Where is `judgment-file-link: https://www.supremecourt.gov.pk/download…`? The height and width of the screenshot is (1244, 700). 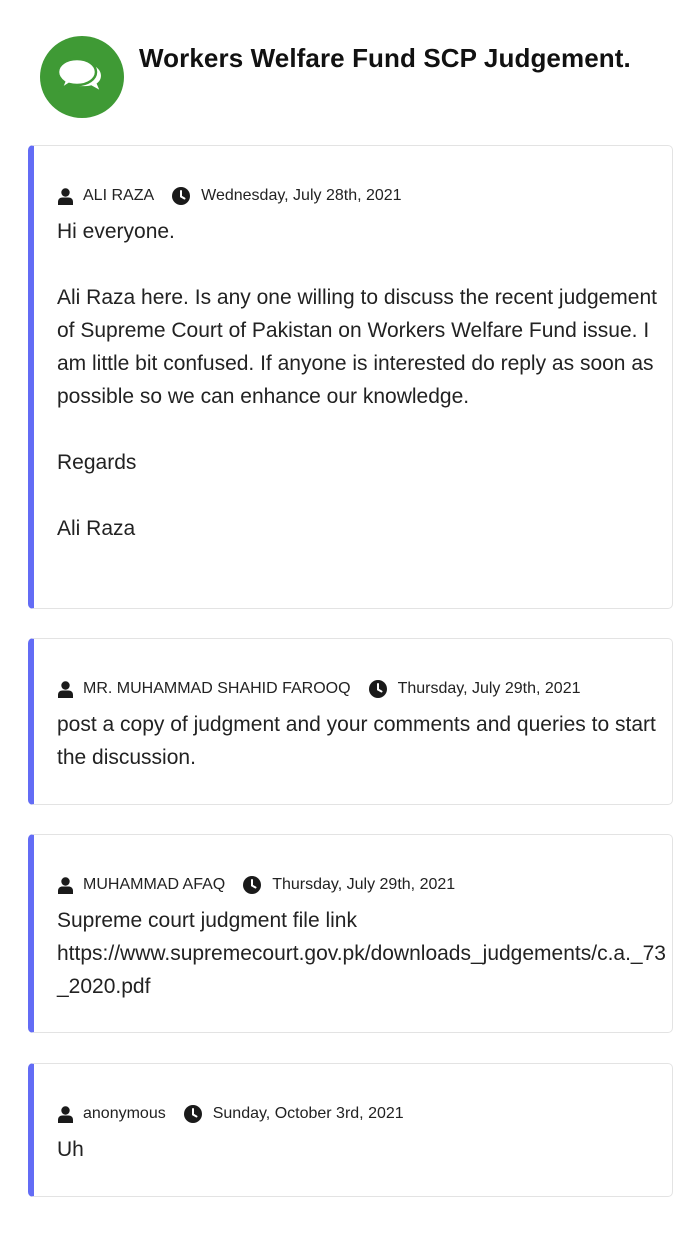
judgment-file-link: https://www.supremecourt.gov.pk/download… is located at coordinates (362, 970).